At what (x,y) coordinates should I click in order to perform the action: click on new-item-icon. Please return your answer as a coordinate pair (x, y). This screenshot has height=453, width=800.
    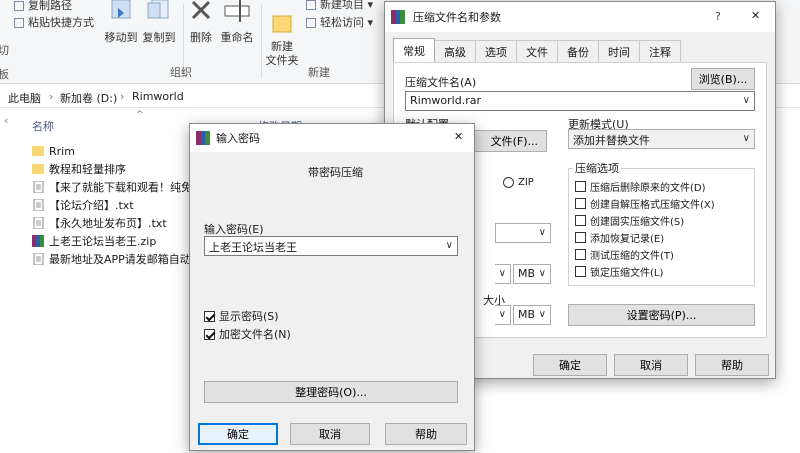
    Looking at the image, I should click on (311, 5).